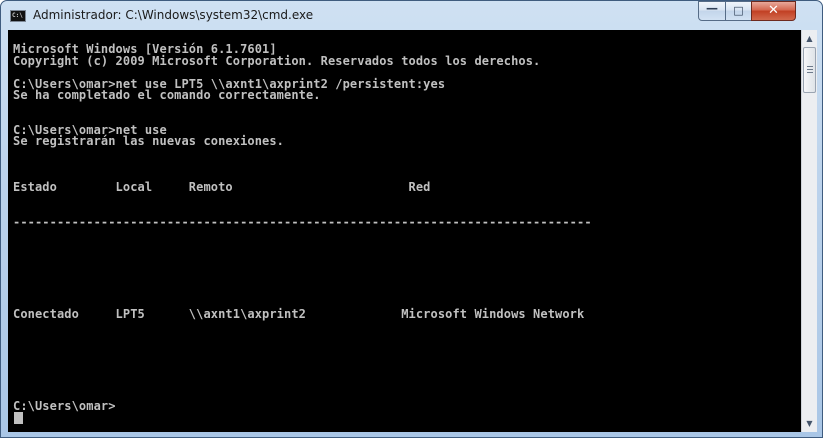 The height and width of the screenshot is (440, 825). I want to click on close-button: ✕, so click(773, 11).